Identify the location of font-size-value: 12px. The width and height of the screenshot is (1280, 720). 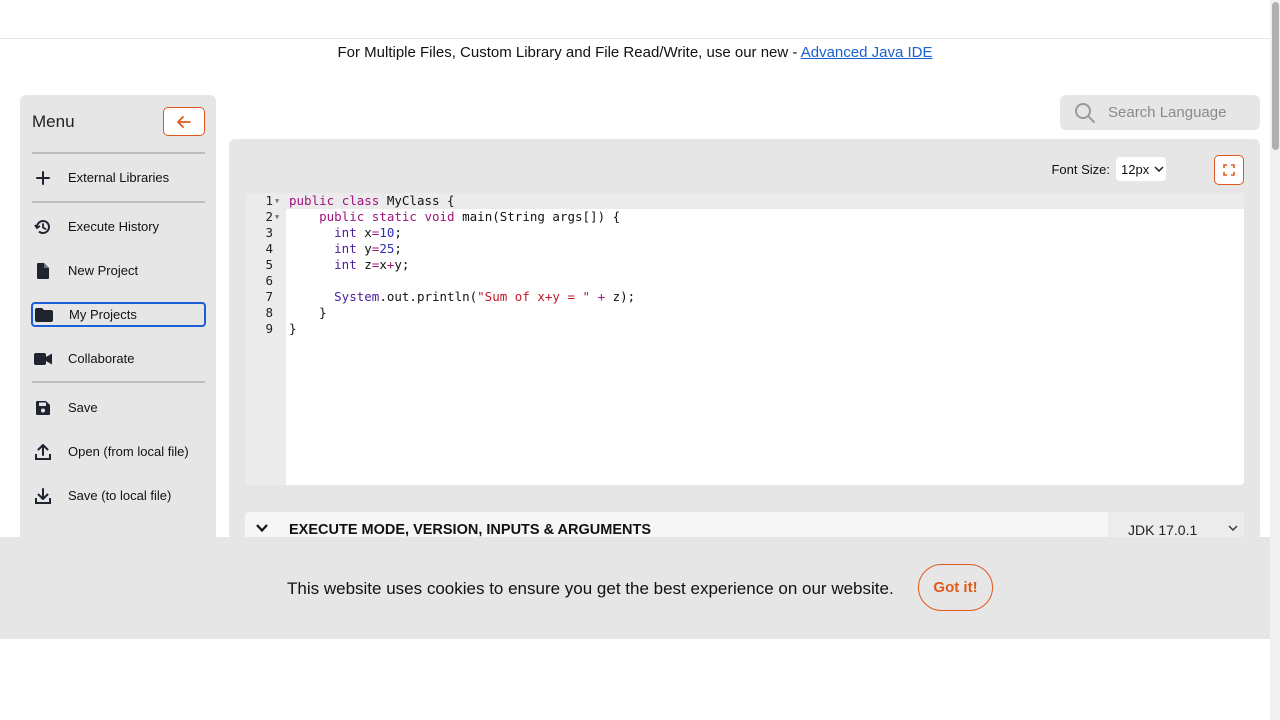
(1135, 169).